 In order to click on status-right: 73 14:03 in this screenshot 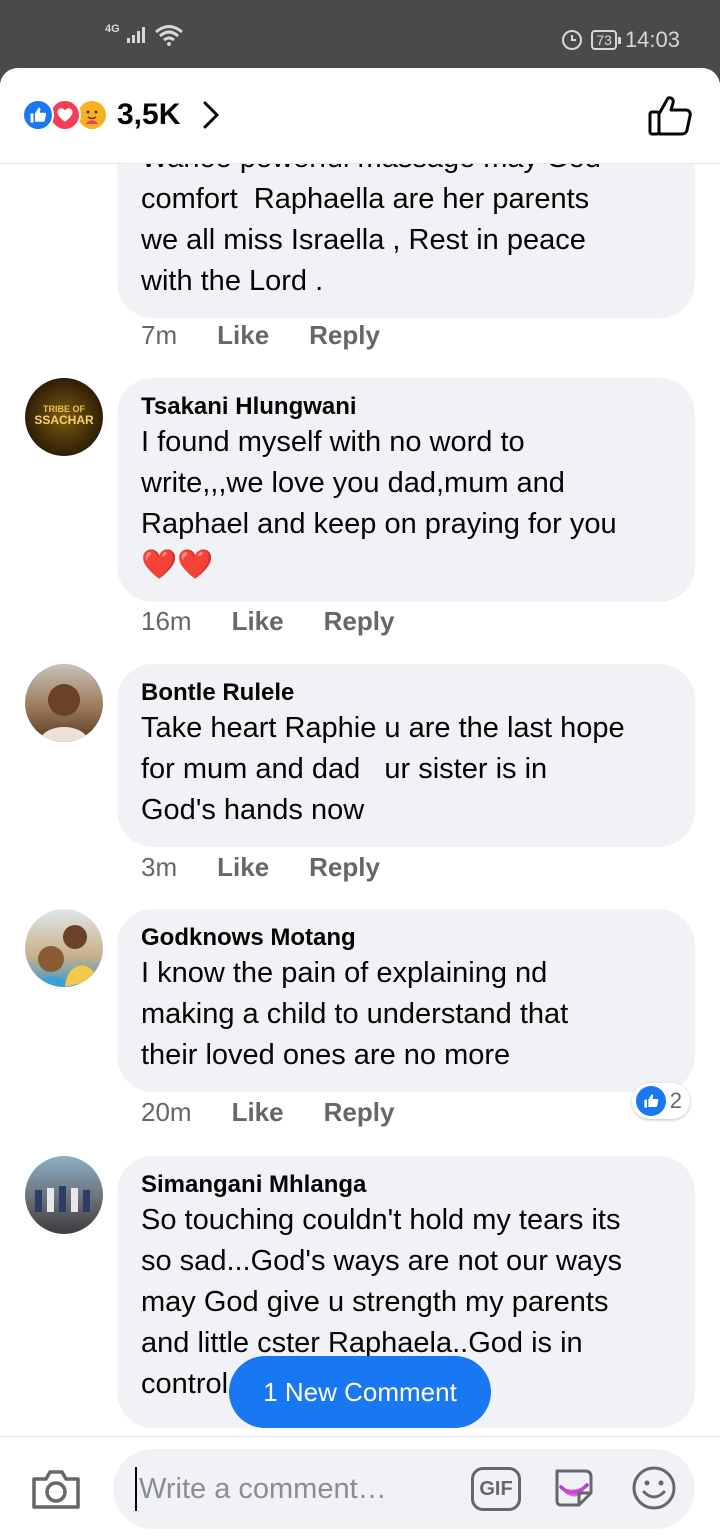, I will do `click(620, 40)`.